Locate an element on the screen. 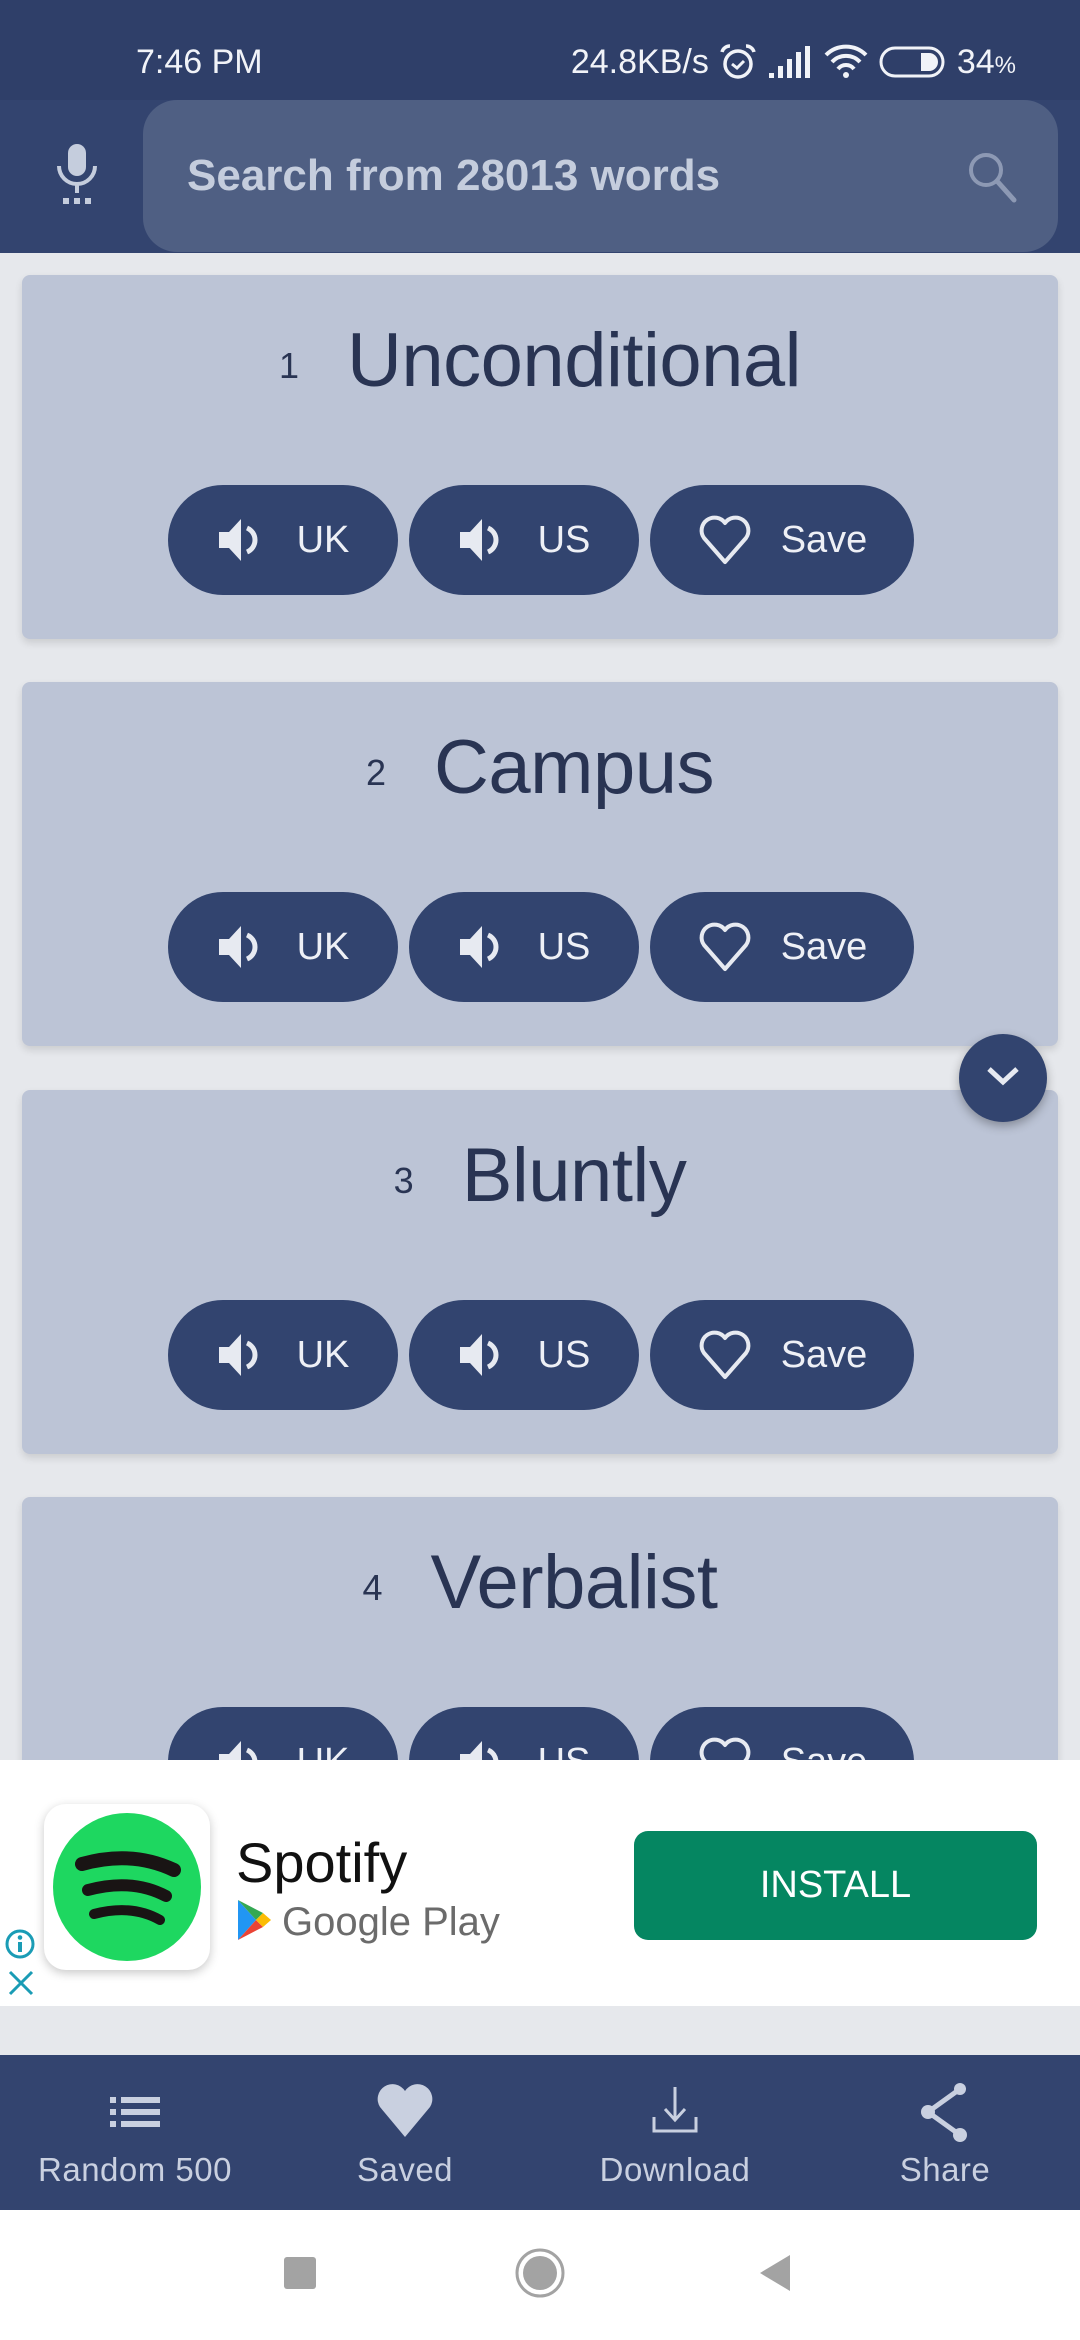 This screenshot has width=1080, height=2340. share-icon is located at coordinates (945, 2112).